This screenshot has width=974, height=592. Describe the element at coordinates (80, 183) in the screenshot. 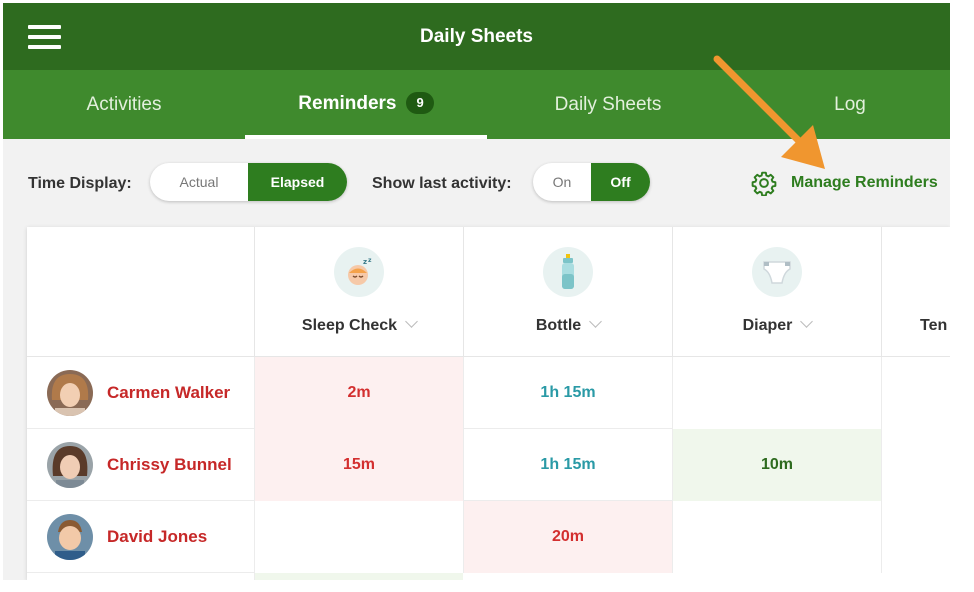

I see `time-display-label: Time Display:` at that location.